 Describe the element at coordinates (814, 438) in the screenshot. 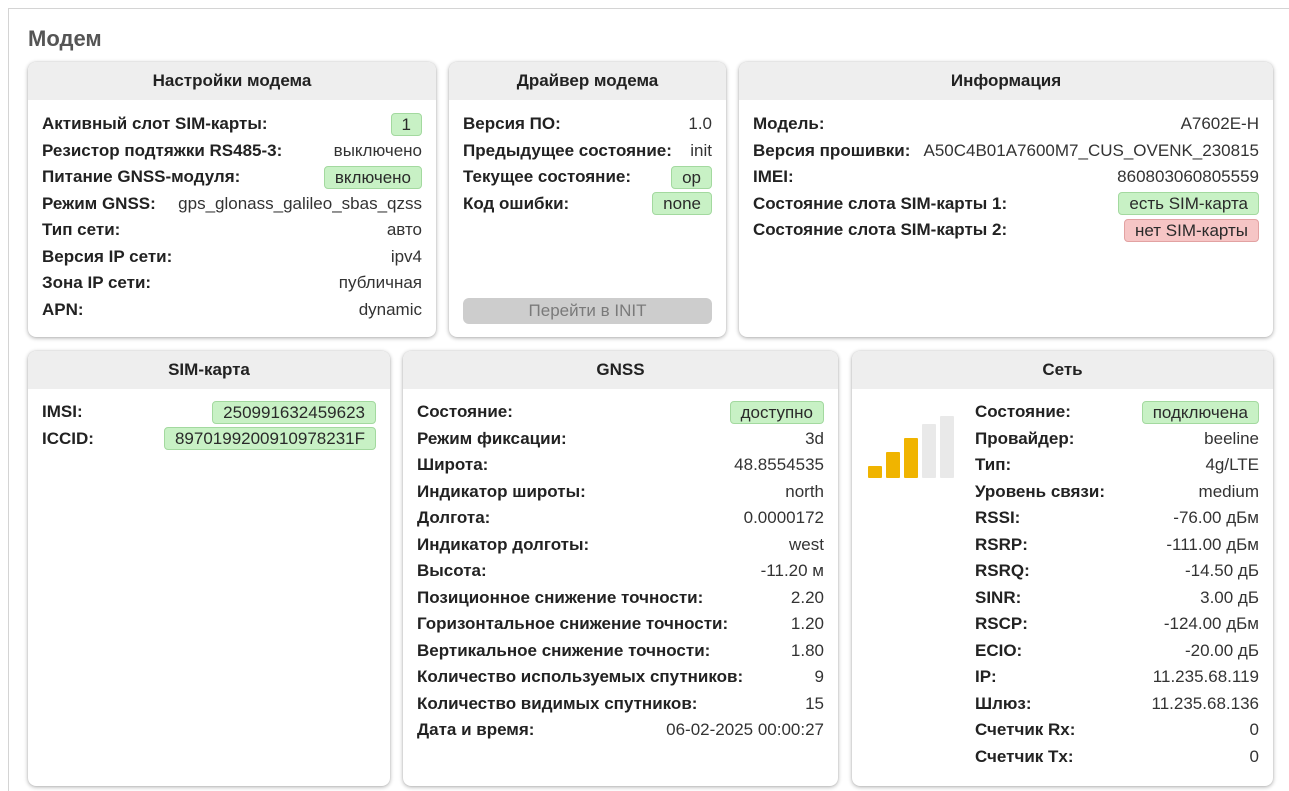

I see `fix-mode-value: 3d` at that location.